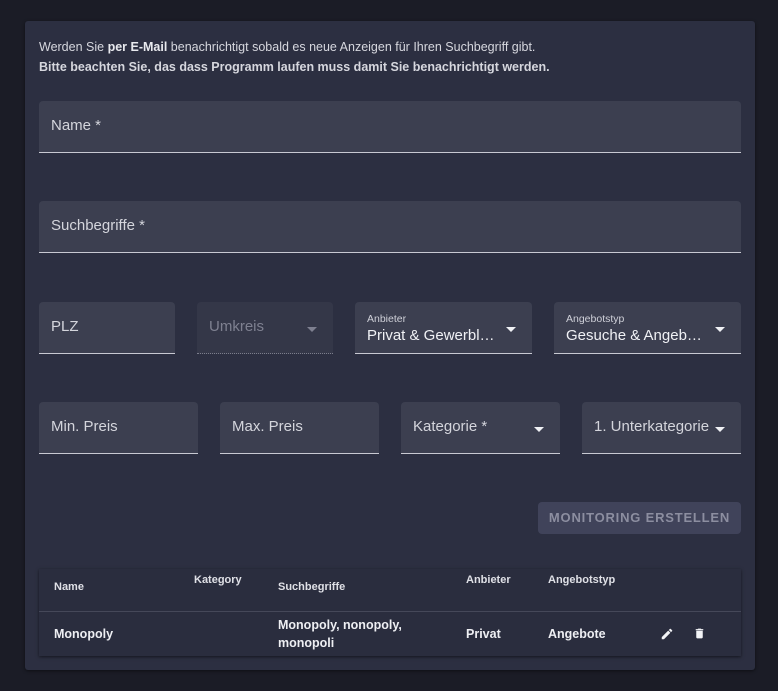 This screenshot has height=691, width=778. What do you see at coordinates (76, 125) in the screenshot?
I see `name-label: Name *` at bounding box center [76, 125].